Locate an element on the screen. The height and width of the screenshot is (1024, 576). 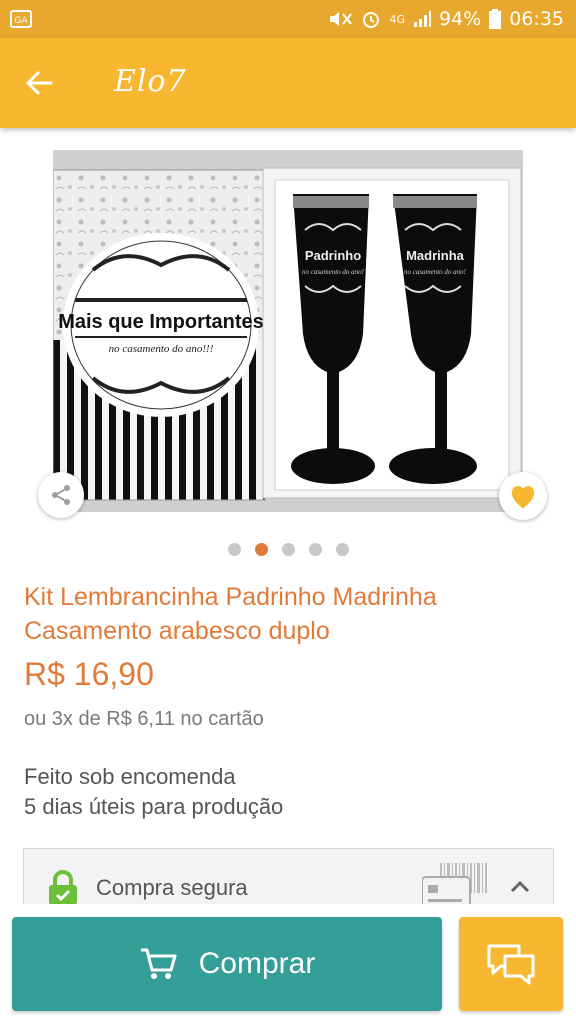
secure-purchase-label: Compra segura is located at coordinates (172, 887).